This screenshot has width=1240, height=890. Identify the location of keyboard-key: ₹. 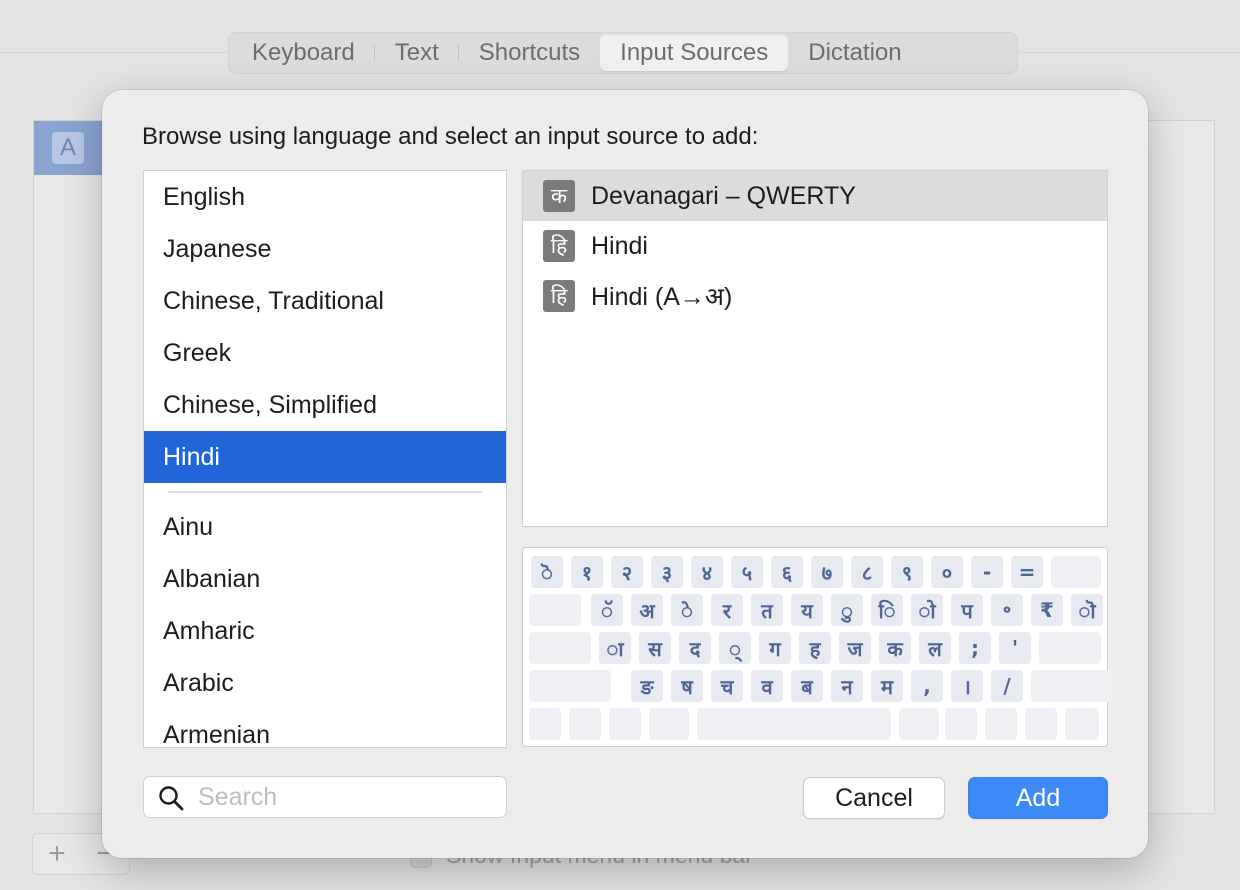
(1047, 610).